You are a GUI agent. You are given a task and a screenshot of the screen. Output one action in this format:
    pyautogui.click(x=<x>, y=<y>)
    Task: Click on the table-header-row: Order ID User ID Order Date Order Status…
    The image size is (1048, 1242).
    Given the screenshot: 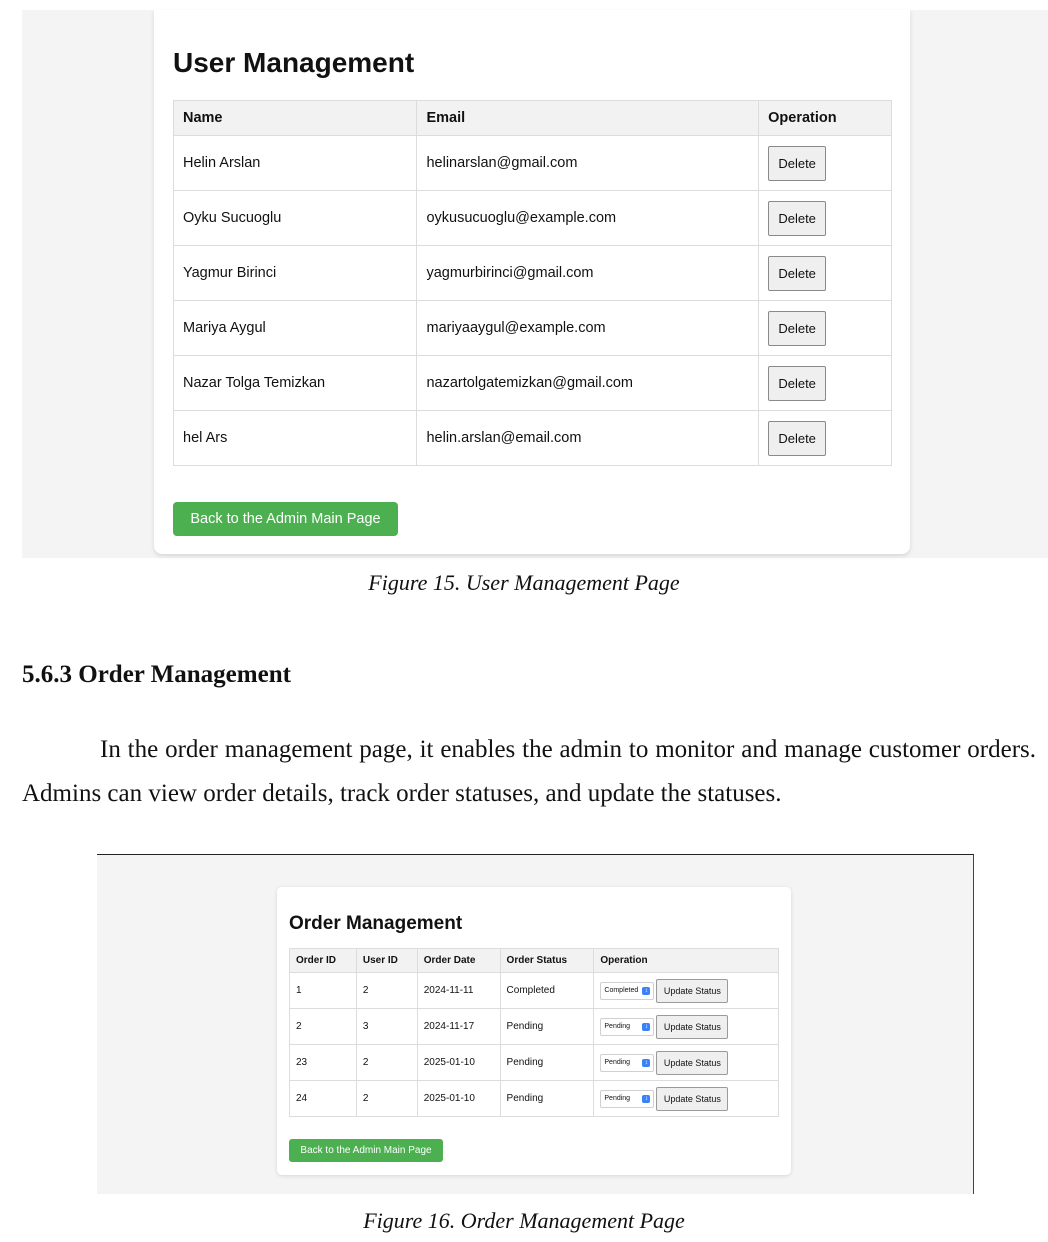 What is the action you would take?
    pyautogui.click(x=534, y=960)
    